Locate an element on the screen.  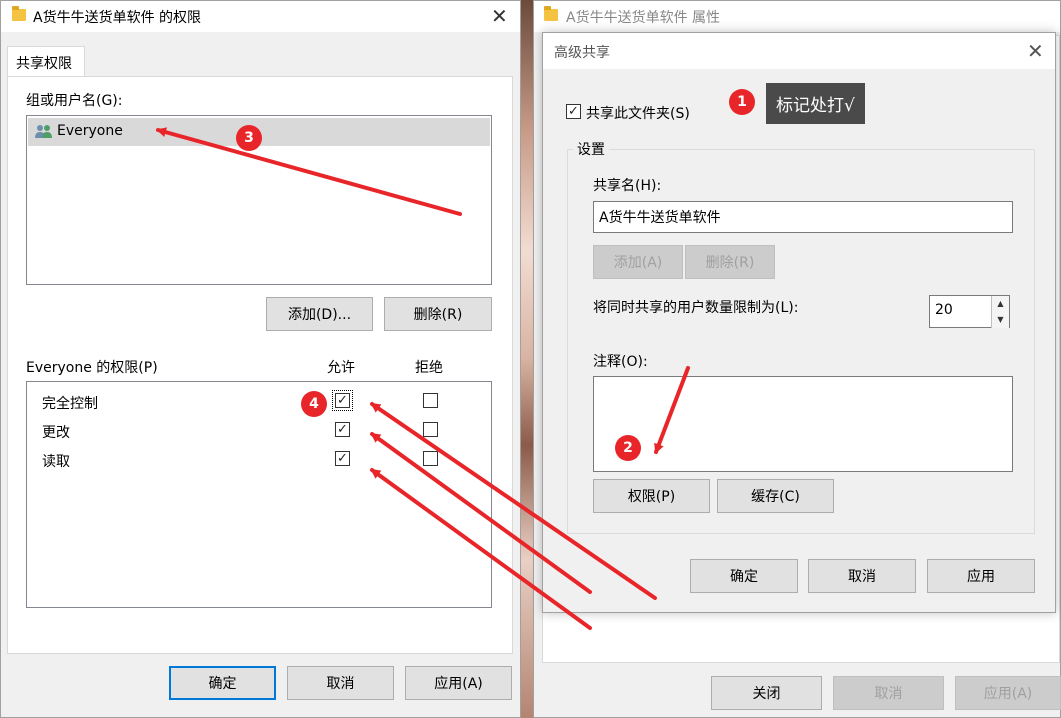
spin-up-icon: ▲ is located at coordinates (1000, 304).